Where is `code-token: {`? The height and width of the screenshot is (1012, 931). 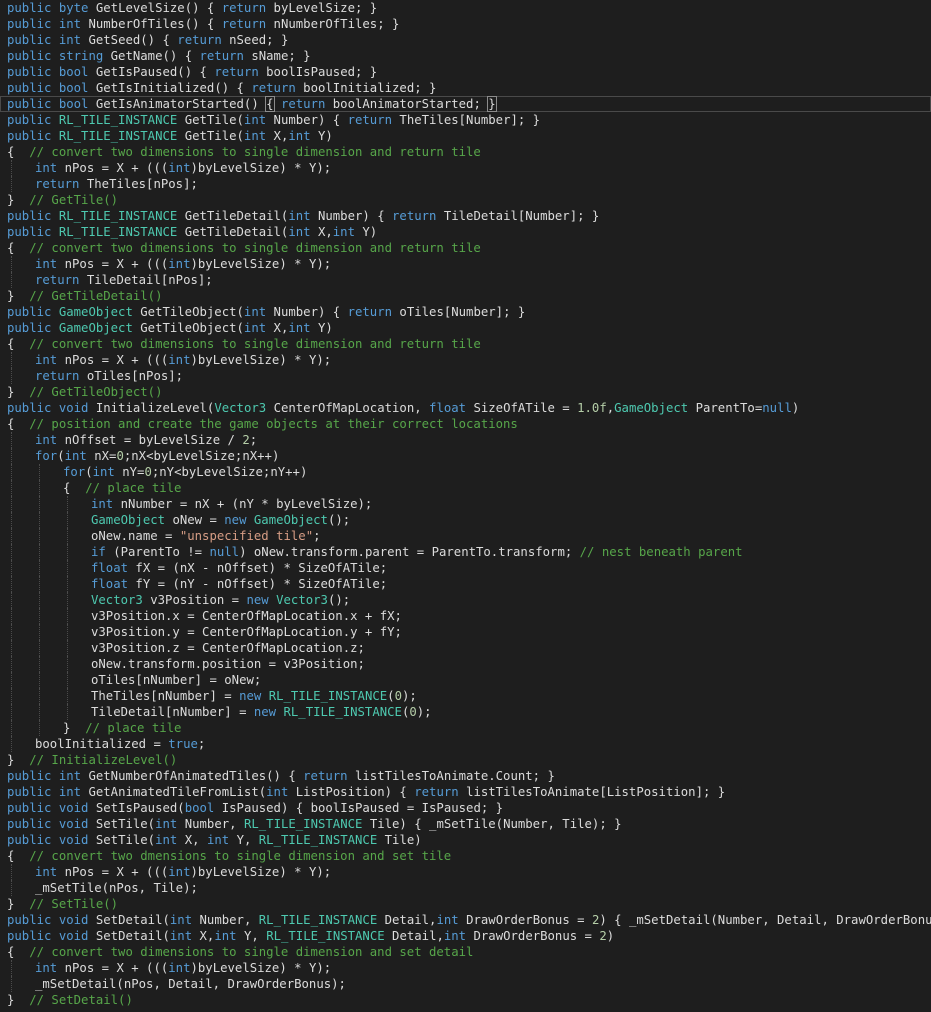 code-token: { is located at coordinates (270, 104).